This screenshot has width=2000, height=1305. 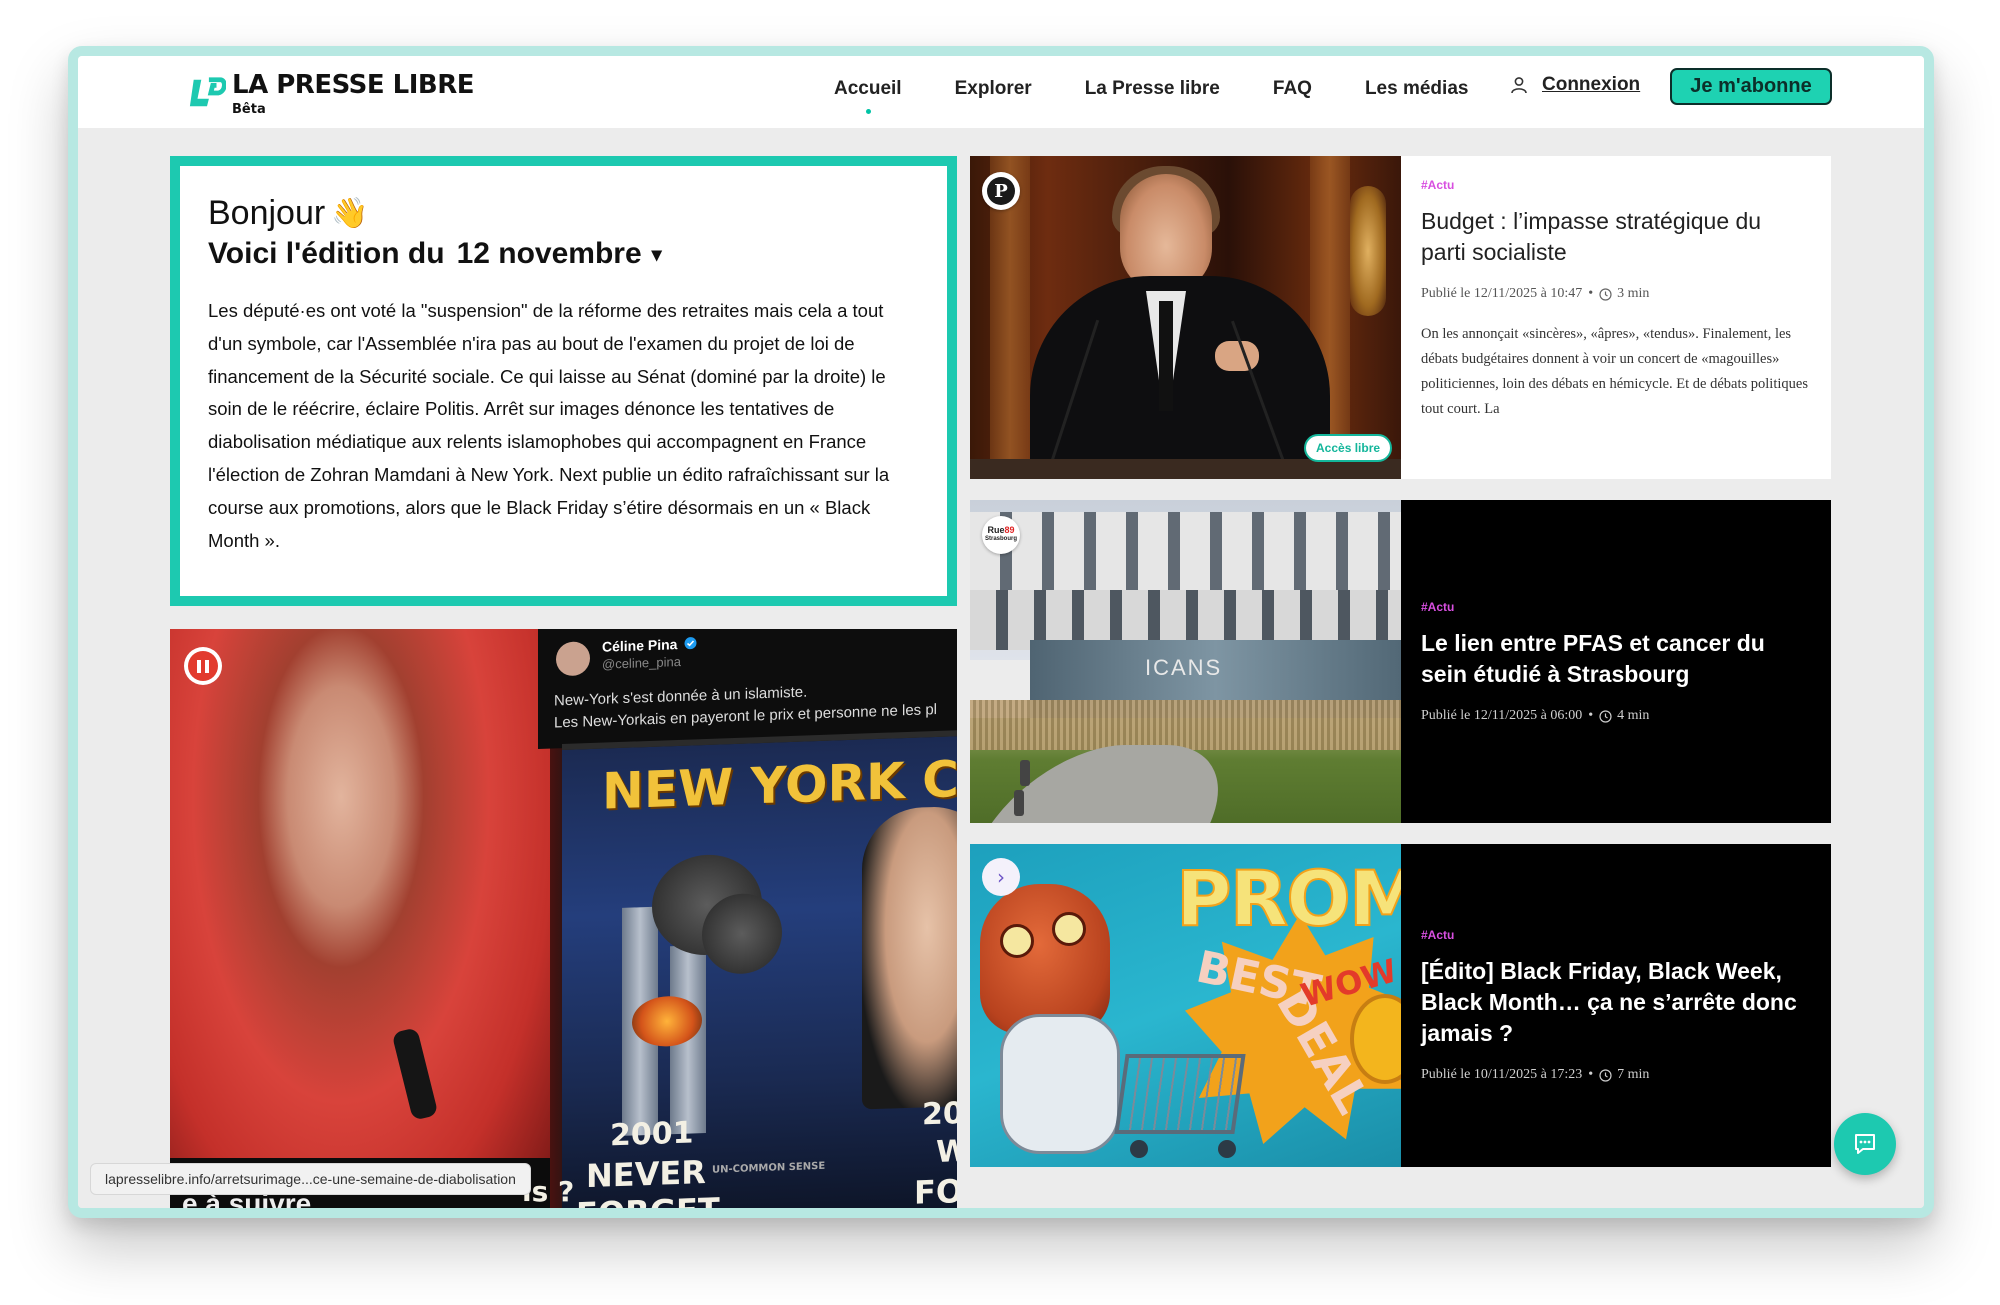 I want to click on free-access-badge: Accès libre, so click(x=1348, y=448).